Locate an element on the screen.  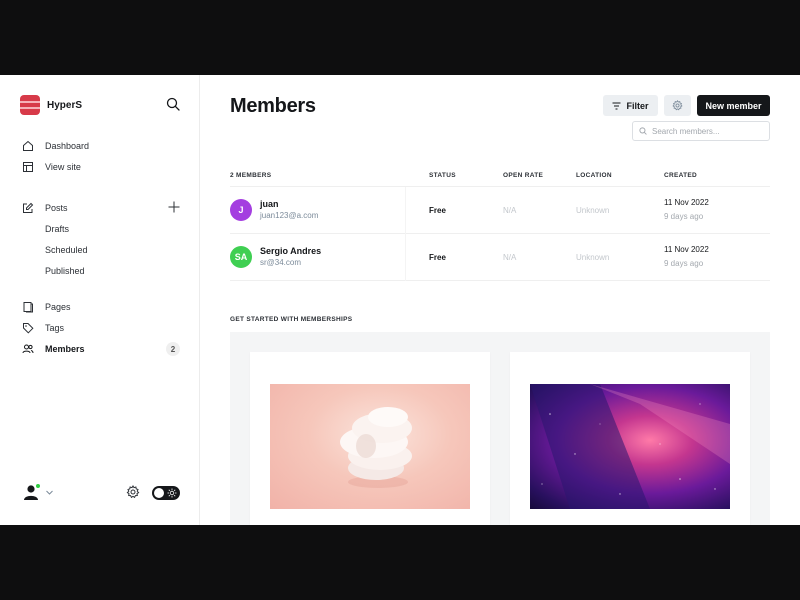
members-icon is located at coordinates (28, 349).